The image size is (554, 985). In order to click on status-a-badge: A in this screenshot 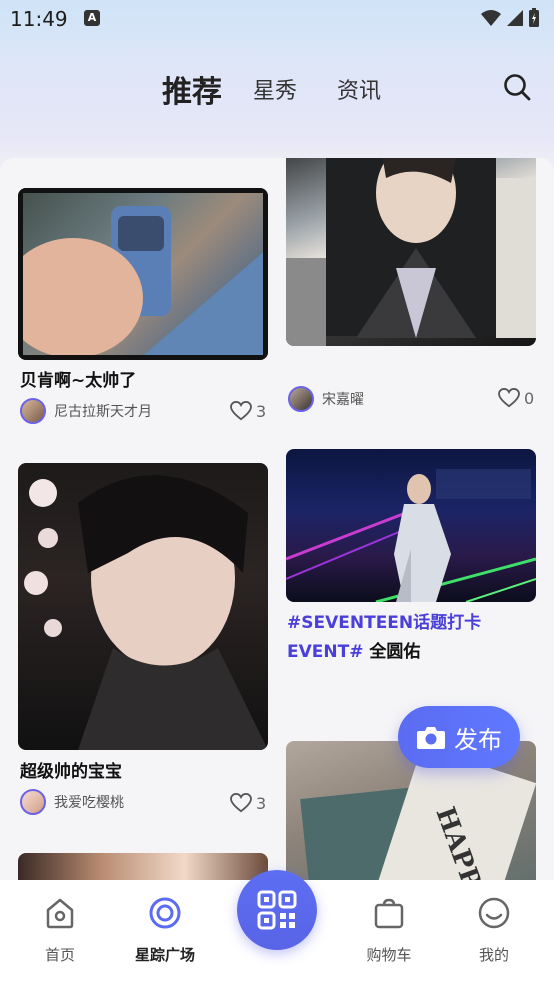, I will do `click(92, 18)`.